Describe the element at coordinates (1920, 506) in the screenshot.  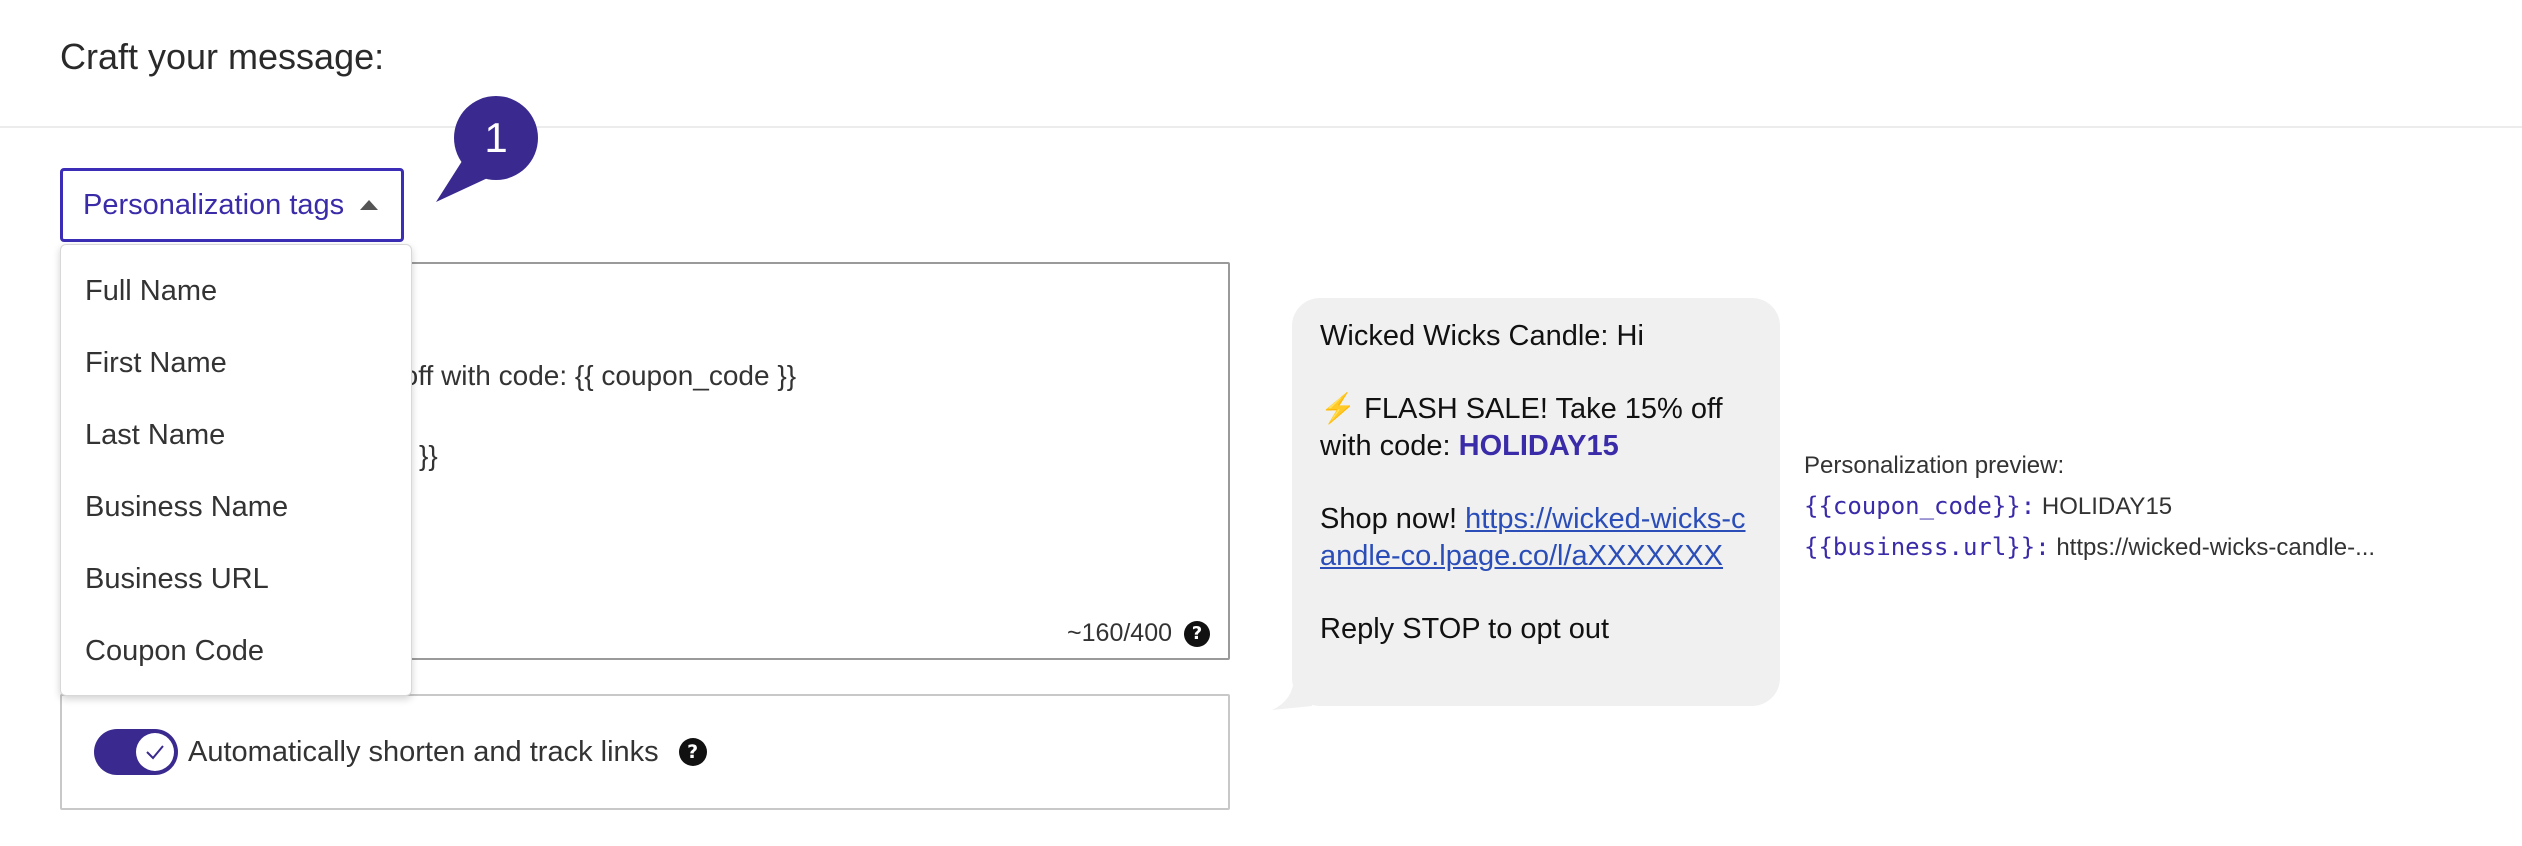
I see `preview-tag: {{coupon_code}}:` at that location.